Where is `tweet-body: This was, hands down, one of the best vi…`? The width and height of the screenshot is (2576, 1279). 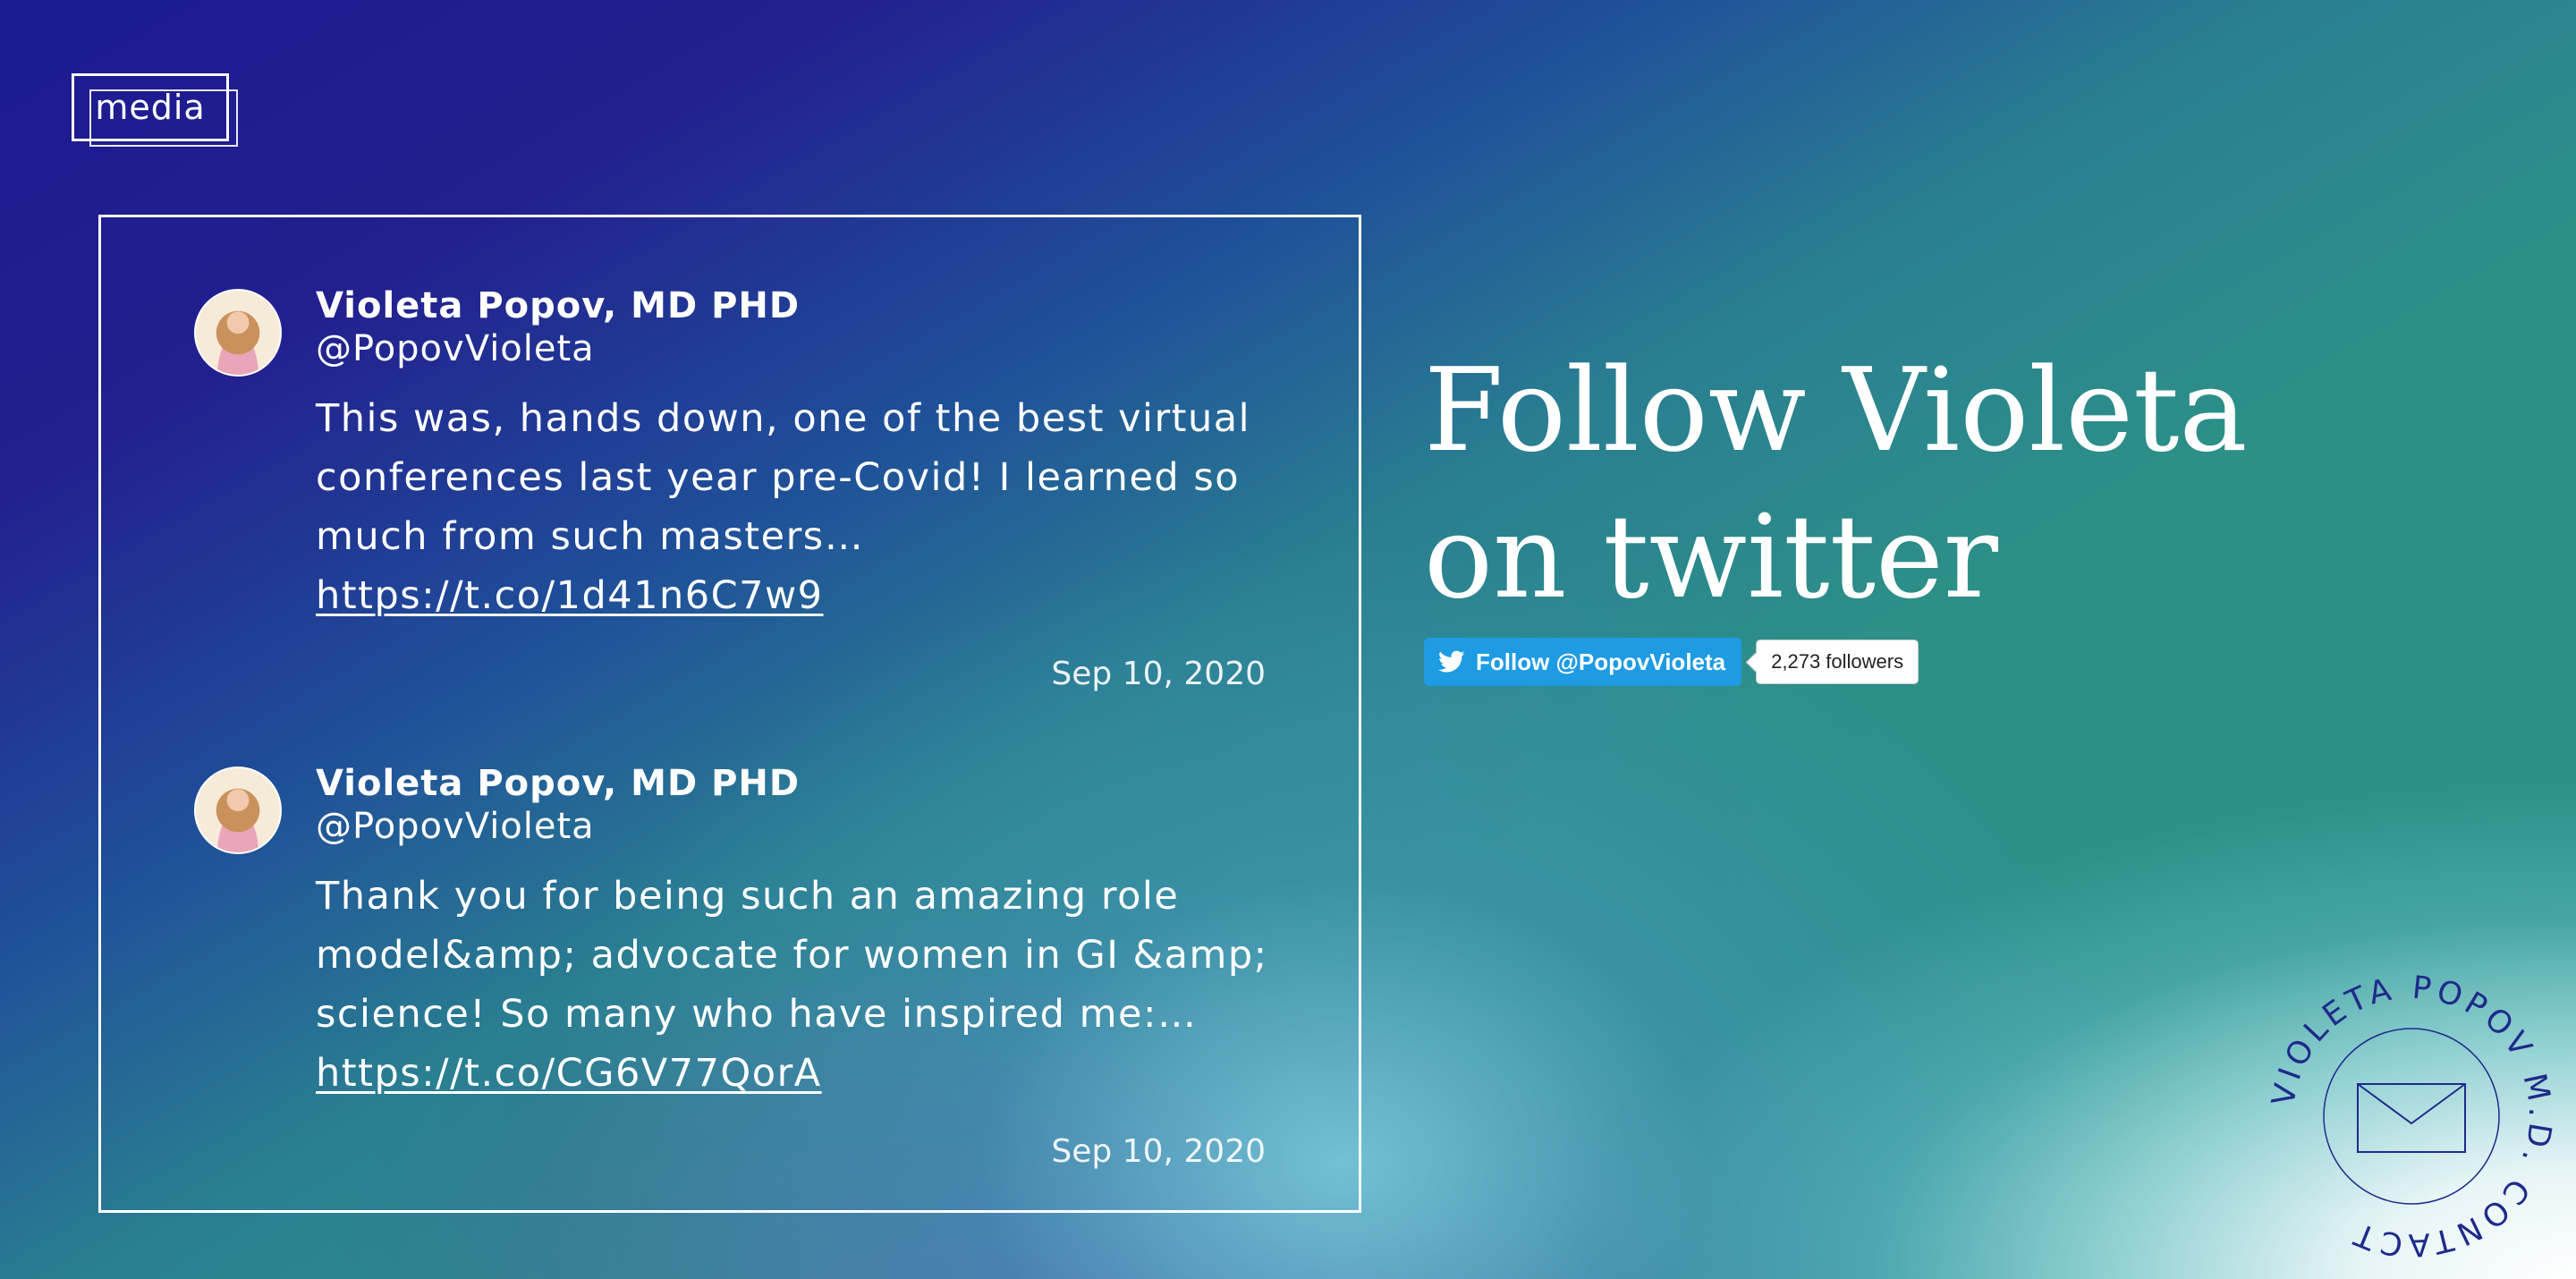
tweet-body: This was, hands down, one of the best vi… is located at coordinates (783, 478).